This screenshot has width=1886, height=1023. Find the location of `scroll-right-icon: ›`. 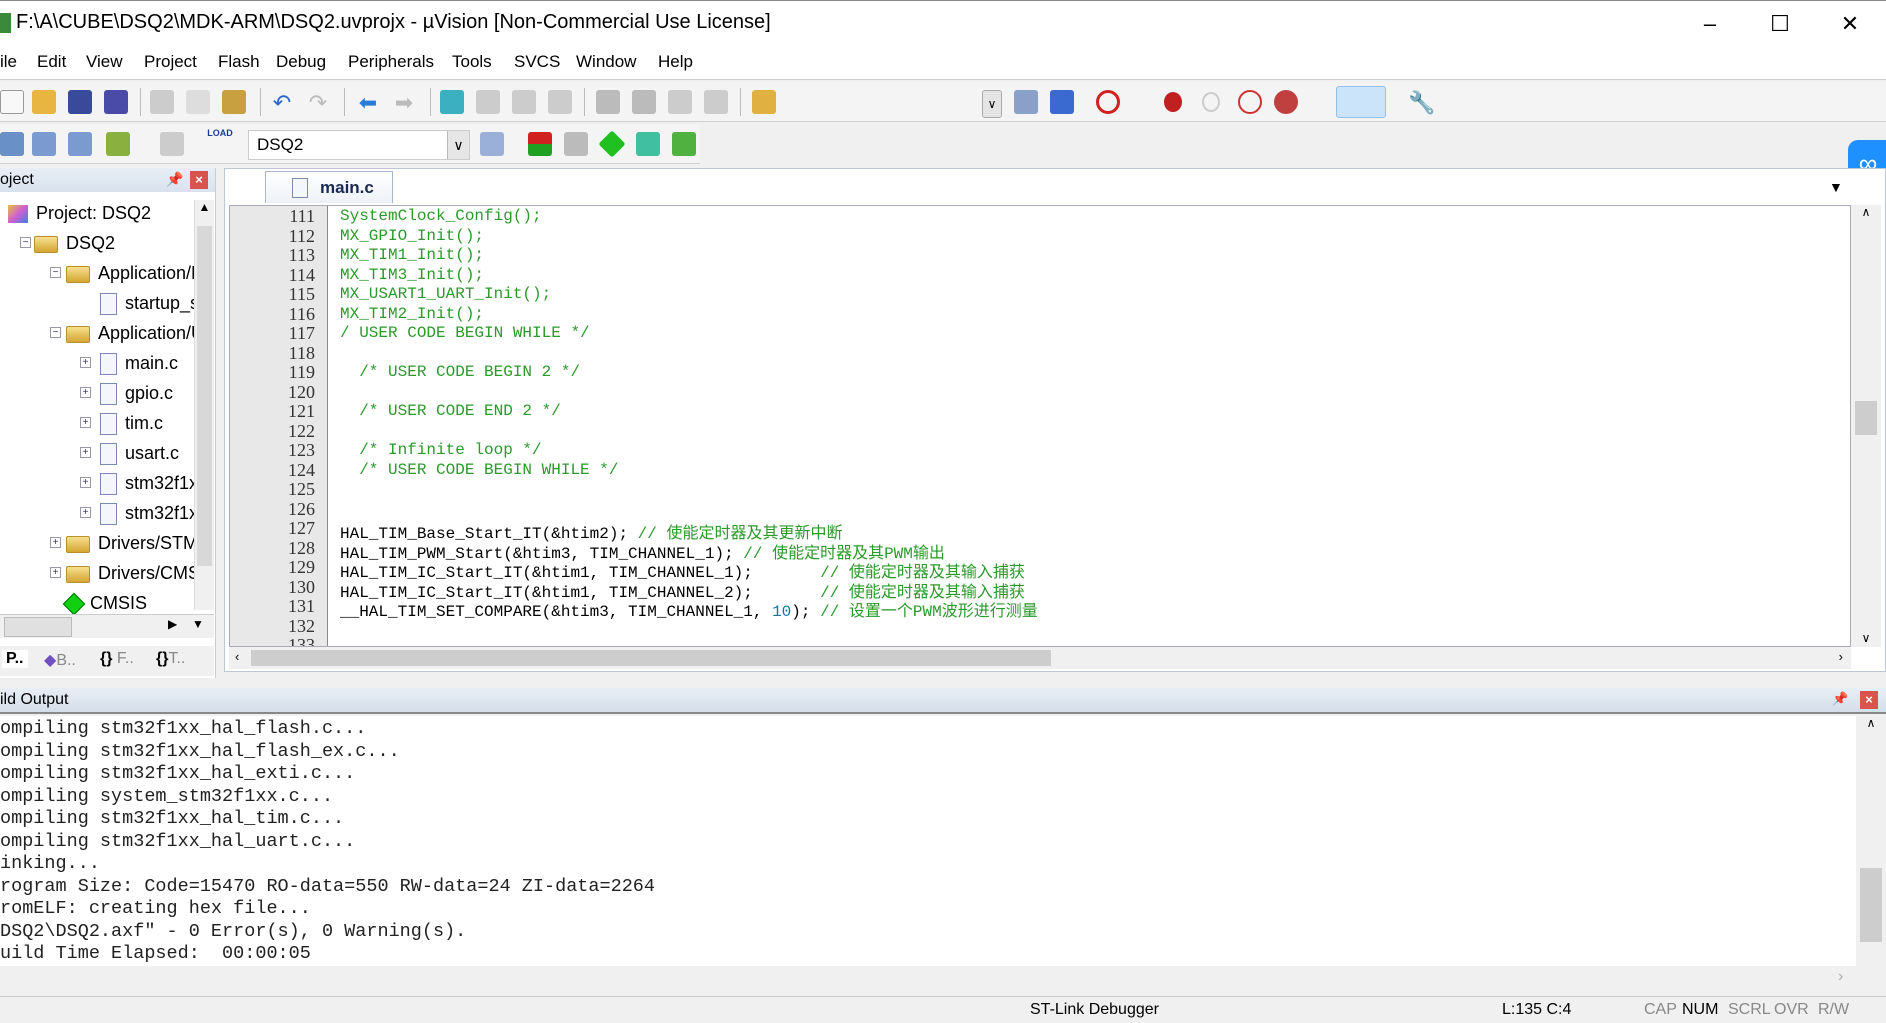

scroll-right-icon: › is located at coordinates (1840, 977).